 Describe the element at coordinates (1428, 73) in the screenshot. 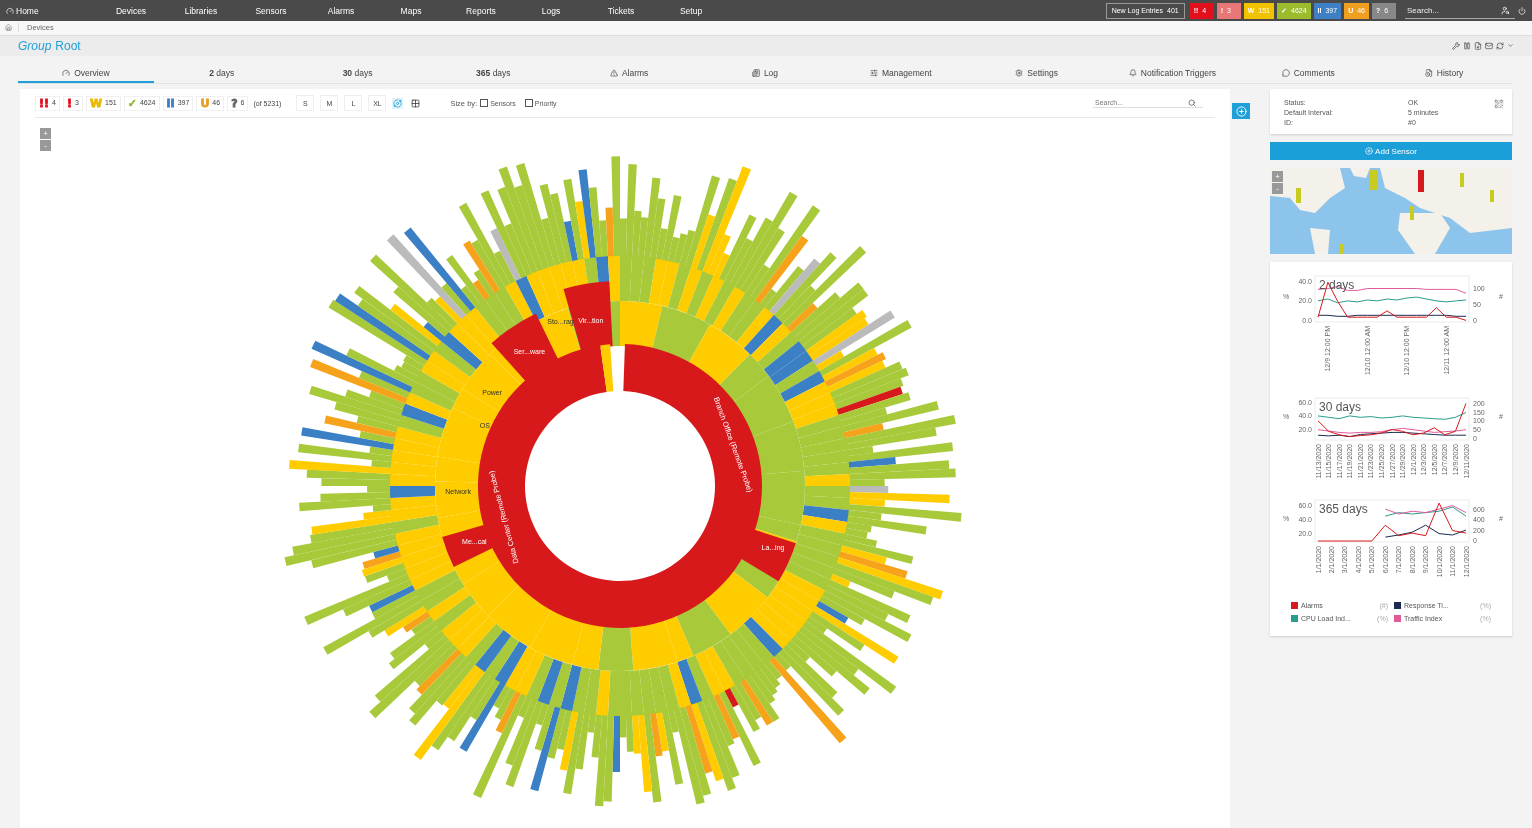

I see `document-clock-icon` at that location.